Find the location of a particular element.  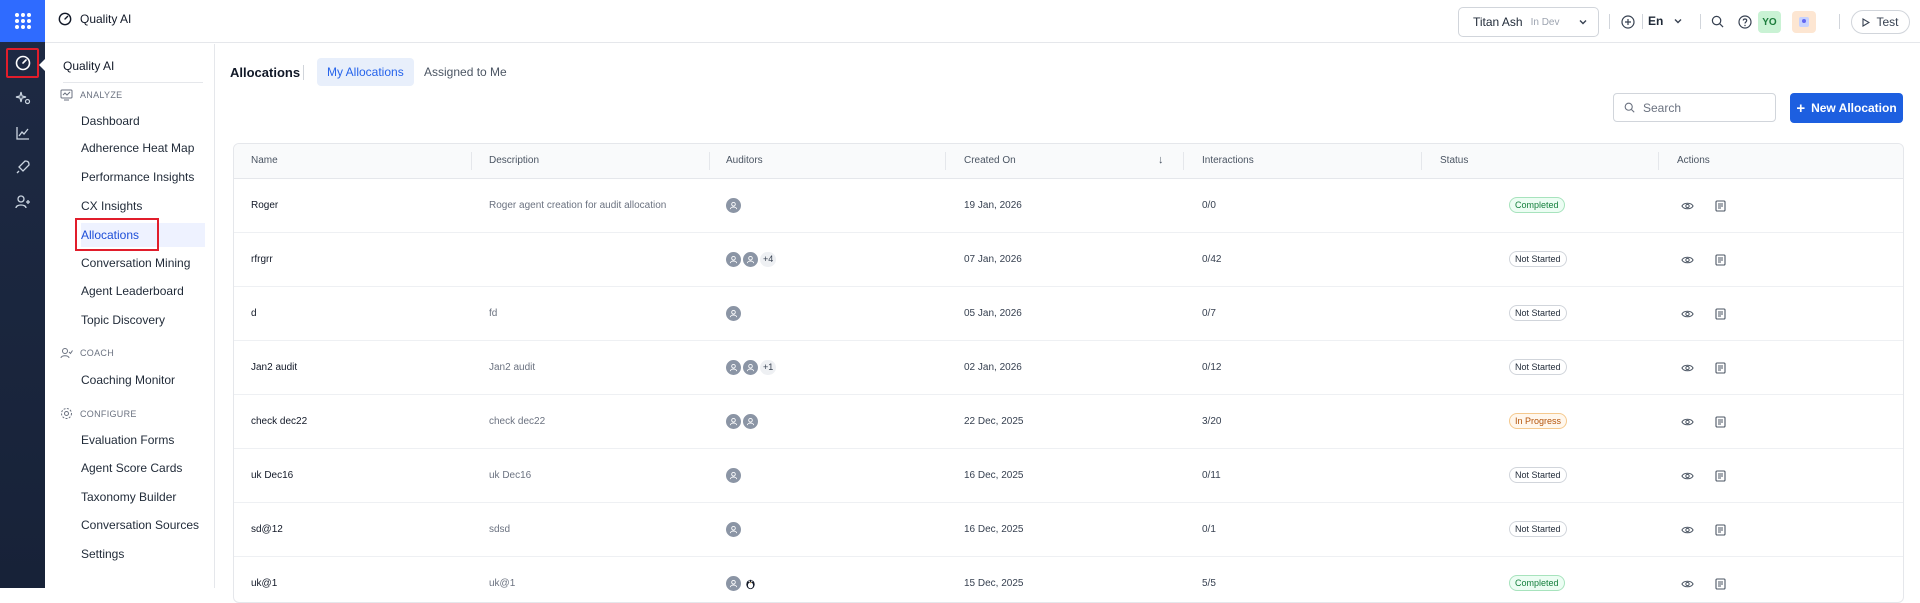

sidebar-item-conversation-mining: Conversation Mining is located at coordinates (143, 263).